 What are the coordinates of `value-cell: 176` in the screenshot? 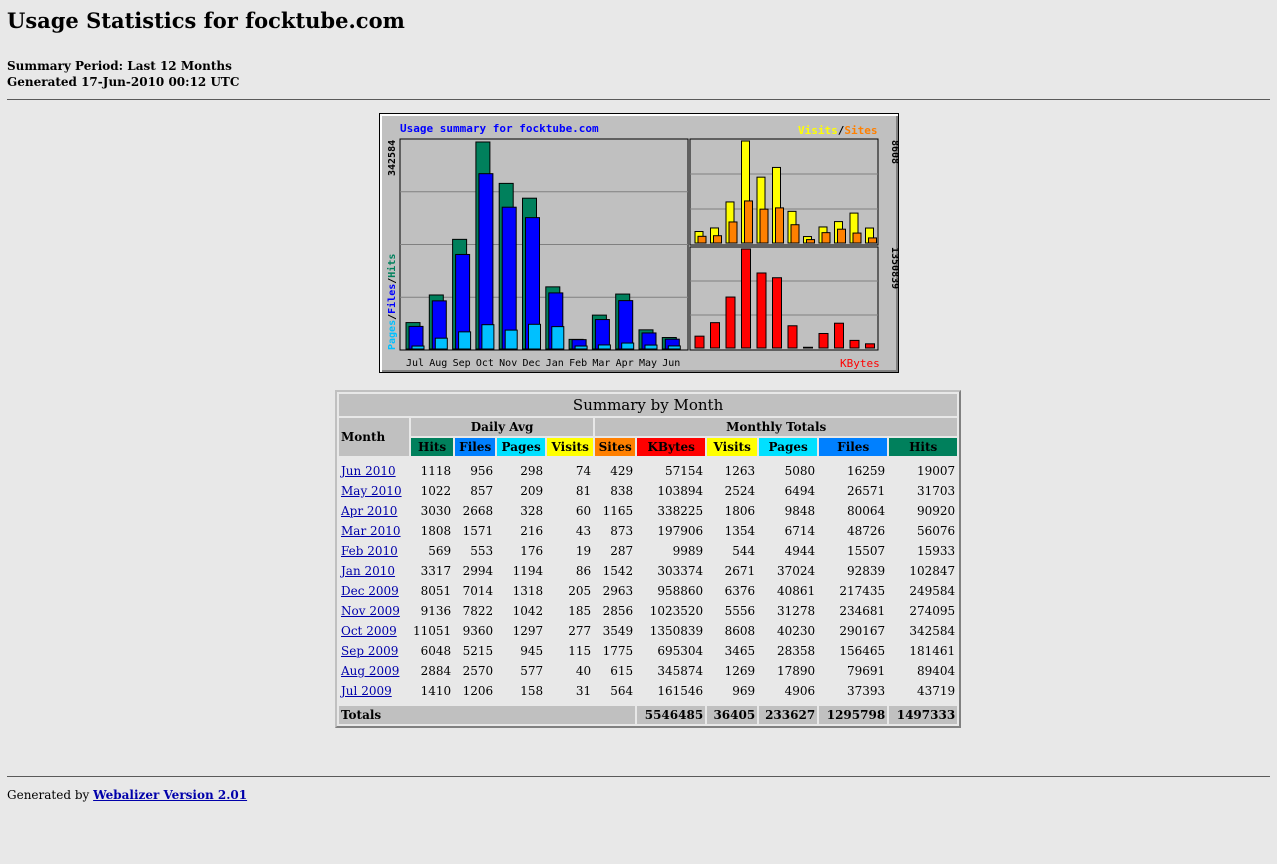 It's located at (521, 551).